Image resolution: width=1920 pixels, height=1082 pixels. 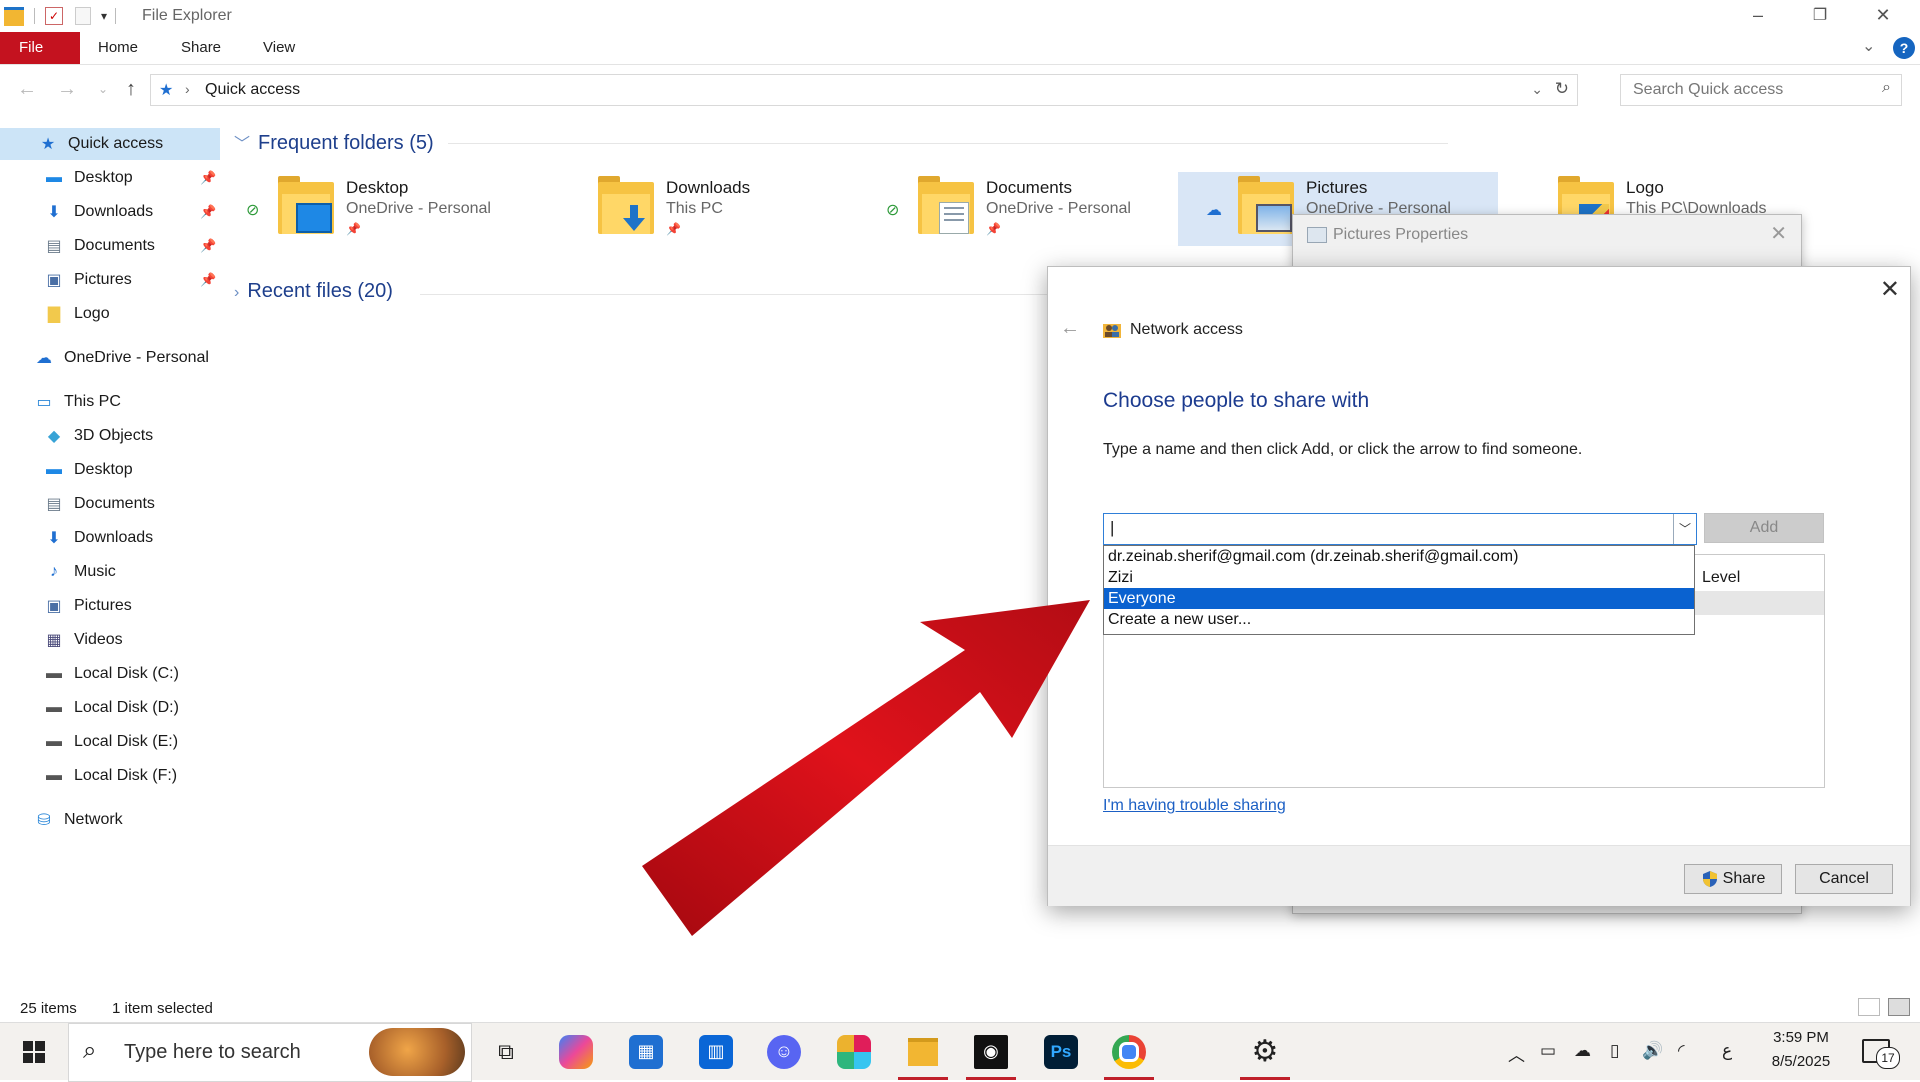 What do you see at coordinates (1681, 1051) in the screenshot?
I see `wifi-icon: ◜` at bounding box center [1681, 1051].